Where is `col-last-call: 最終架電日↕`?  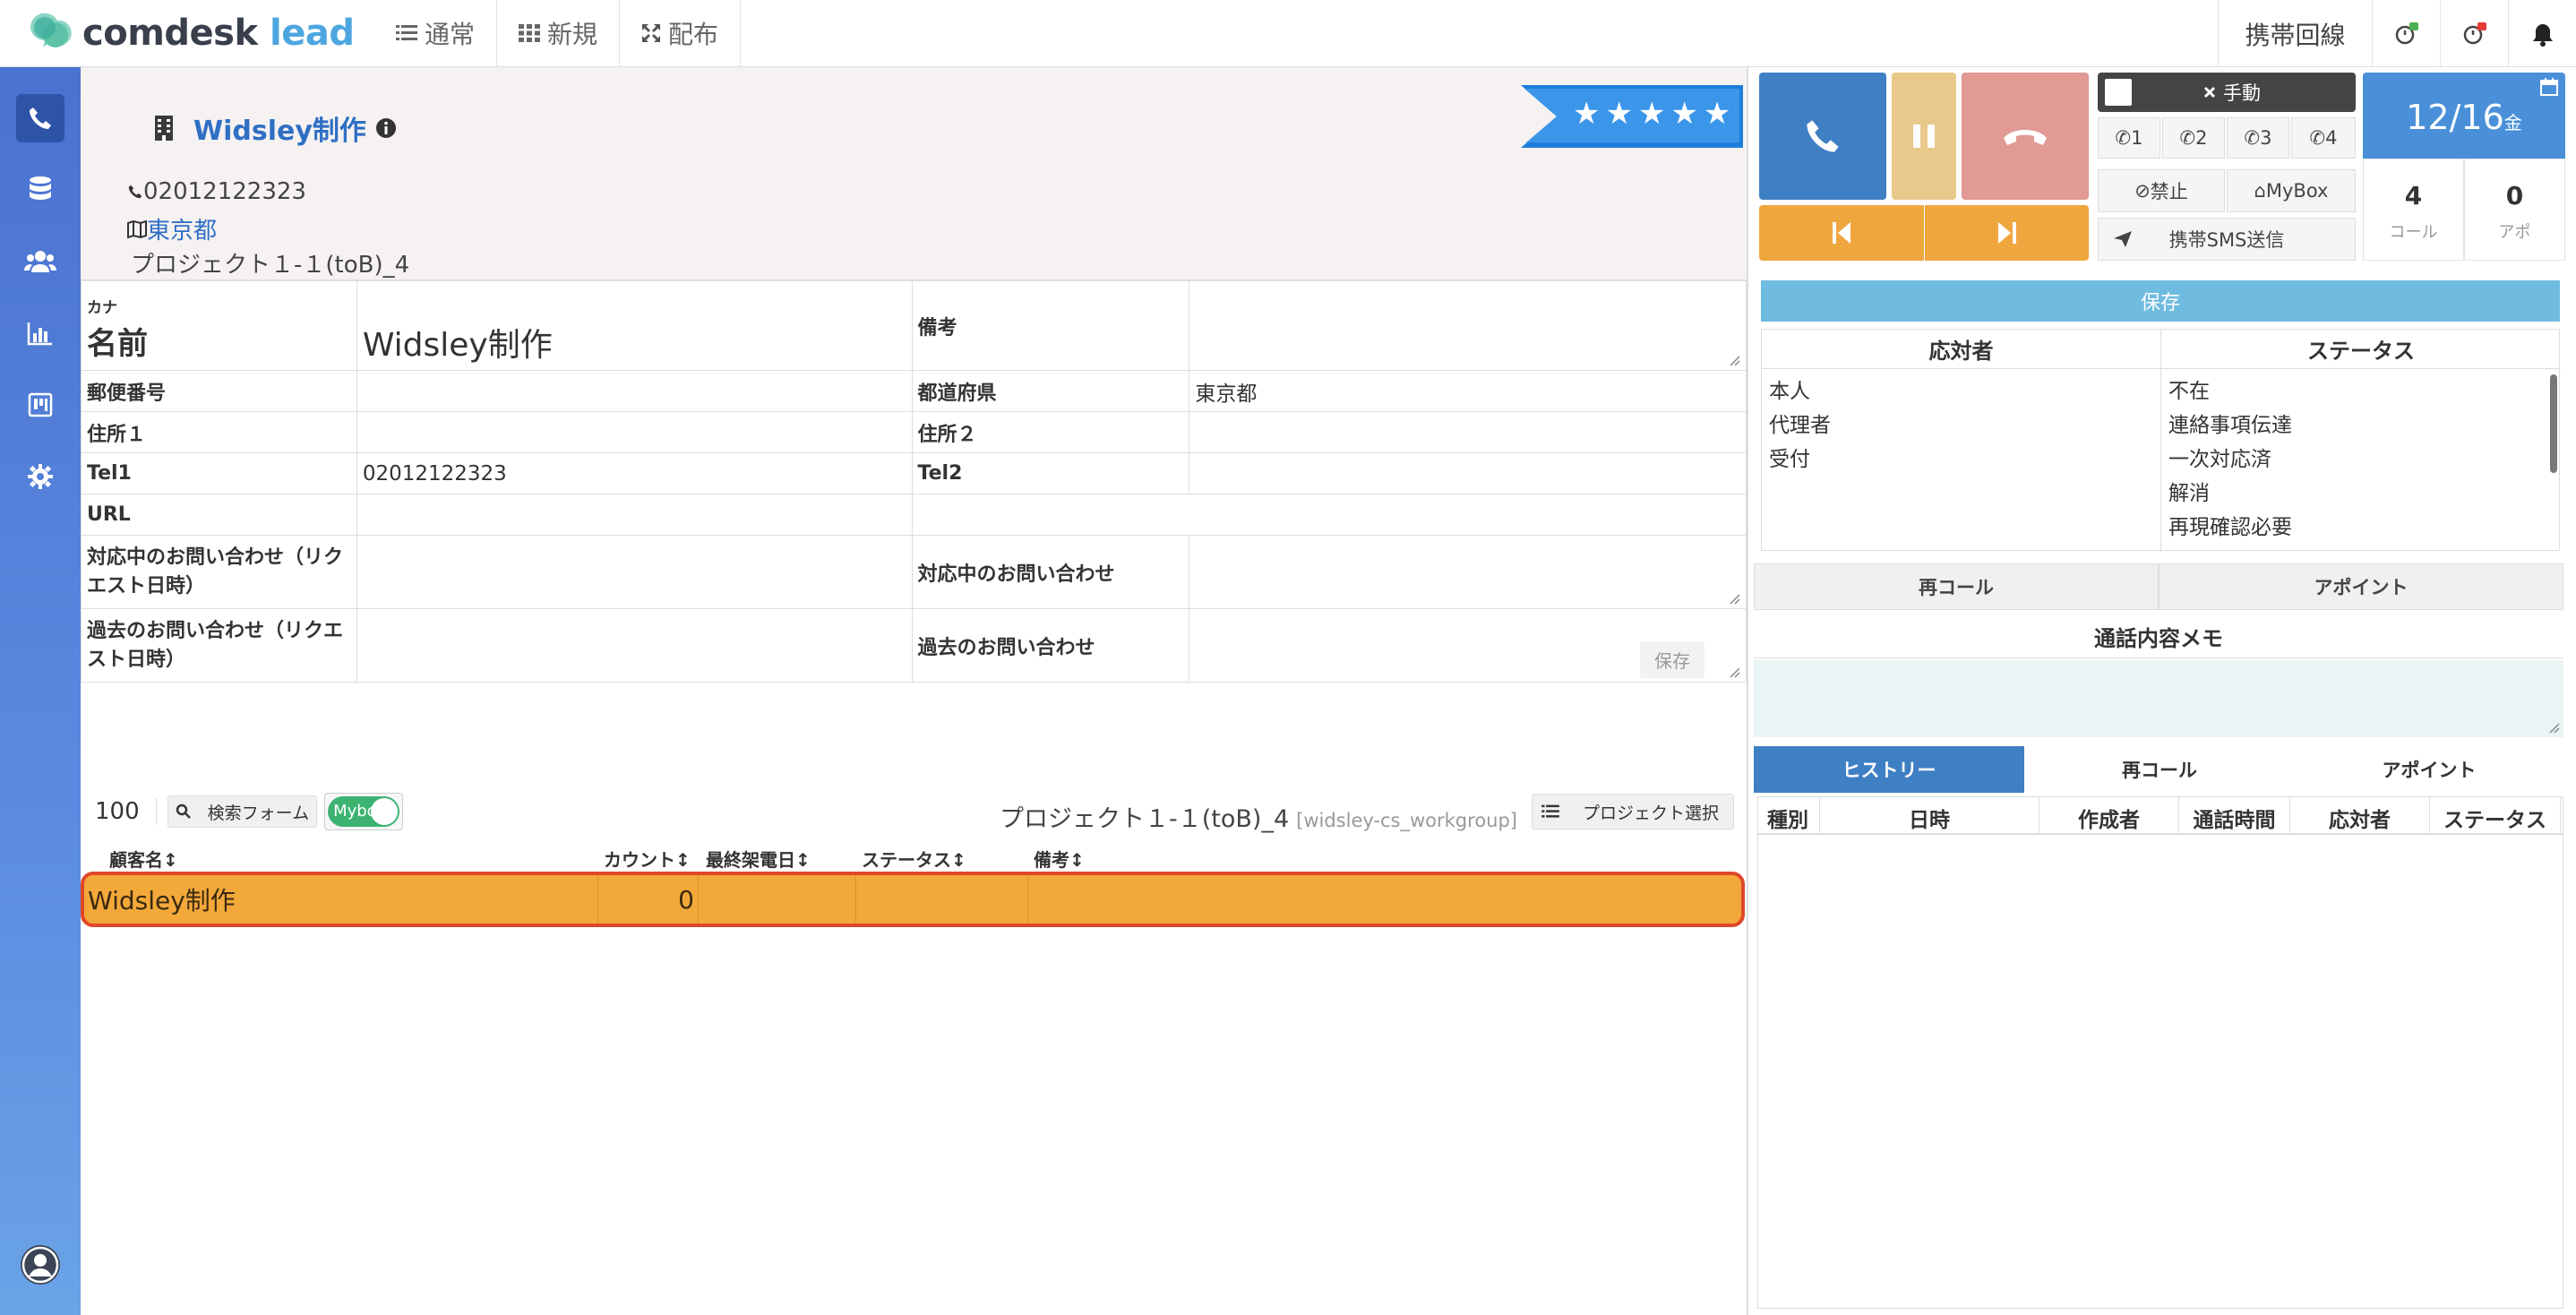 col-last-call: 最終架電日↕ is located at coordinates (758, 859).